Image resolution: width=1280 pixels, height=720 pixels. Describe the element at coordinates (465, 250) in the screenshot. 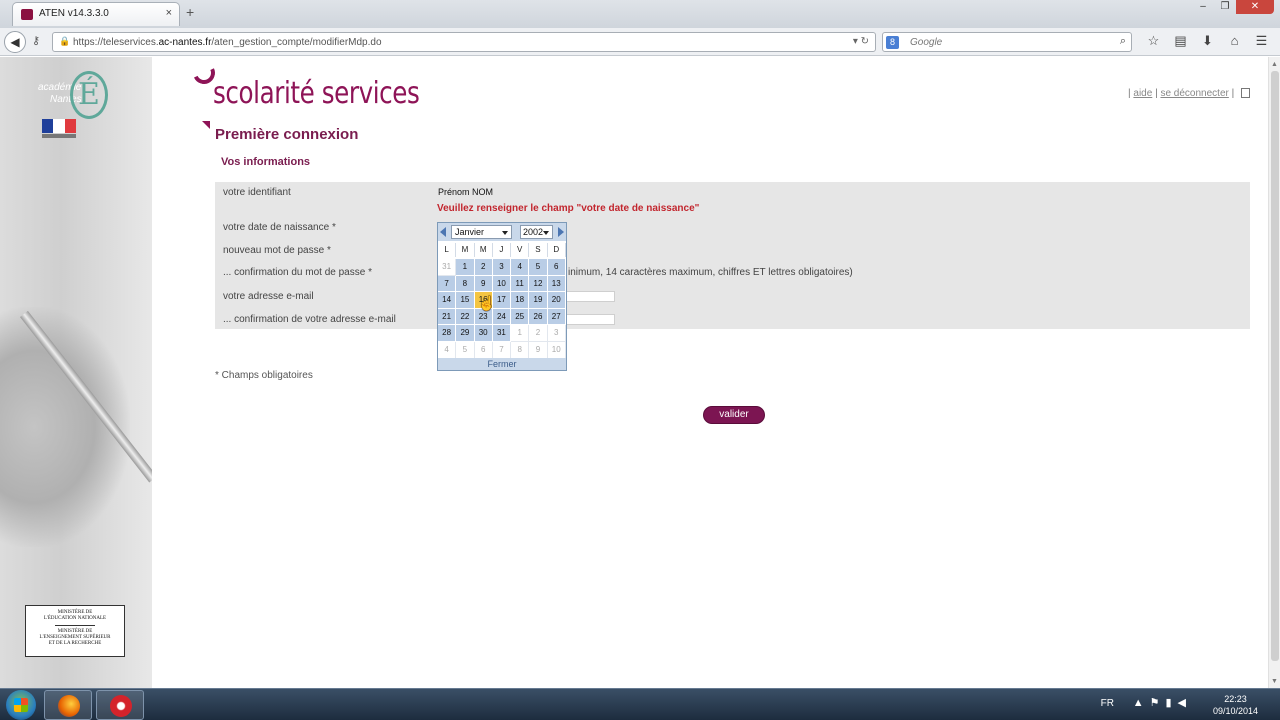

I see `weekday-label: M` at that location.